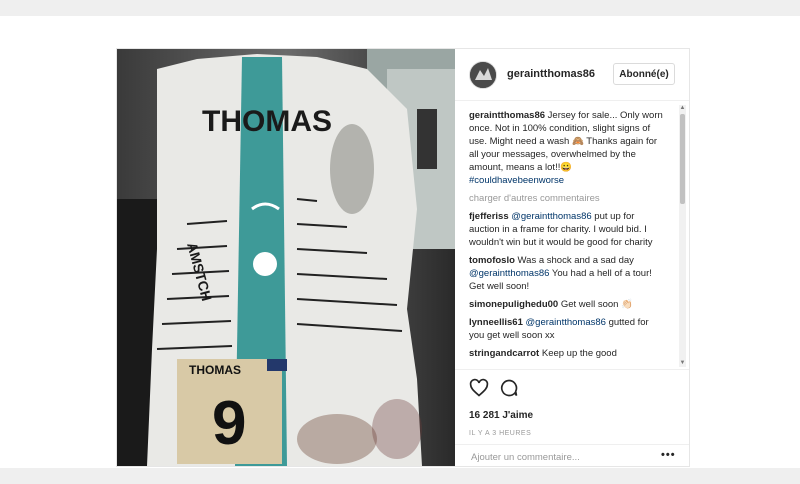 Image resolution: width=800 pixels, height=484 pixels. I want to click on comment-text: Was a shock and a sad day, so click(574, 260).